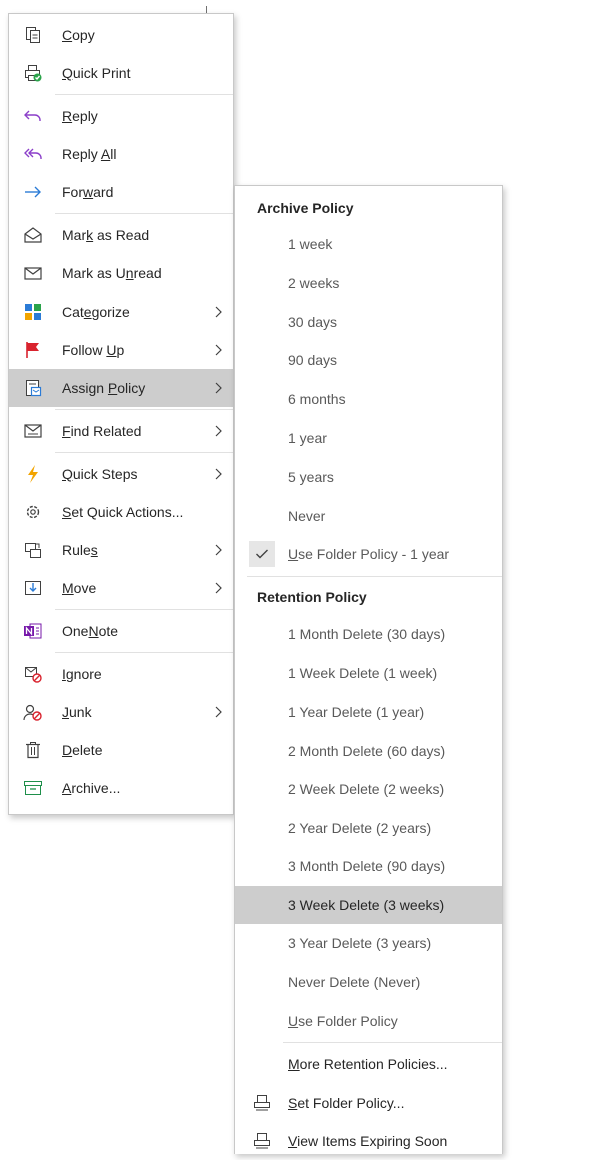 The width and height of the screenshot is (600, 1160). I want to click on forward-icon, so click(33, 192).